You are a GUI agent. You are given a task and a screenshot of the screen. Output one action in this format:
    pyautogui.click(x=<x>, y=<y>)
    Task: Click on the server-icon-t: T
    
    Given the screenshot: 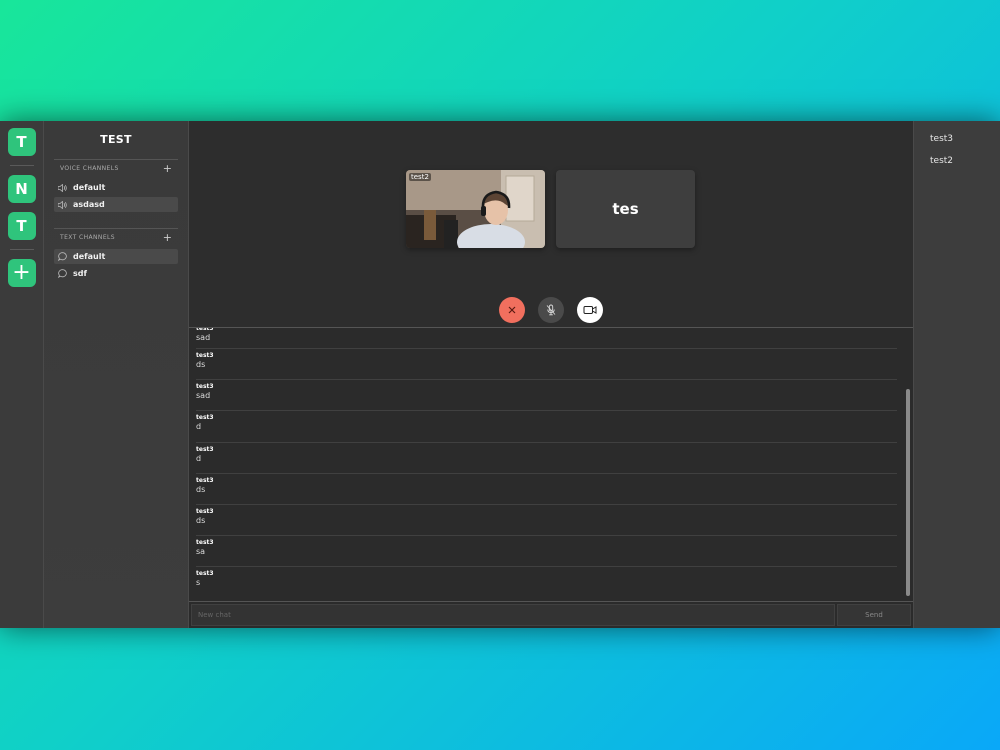 What is the action you would take?
    pyautogui.click(x=21, y=142)
    